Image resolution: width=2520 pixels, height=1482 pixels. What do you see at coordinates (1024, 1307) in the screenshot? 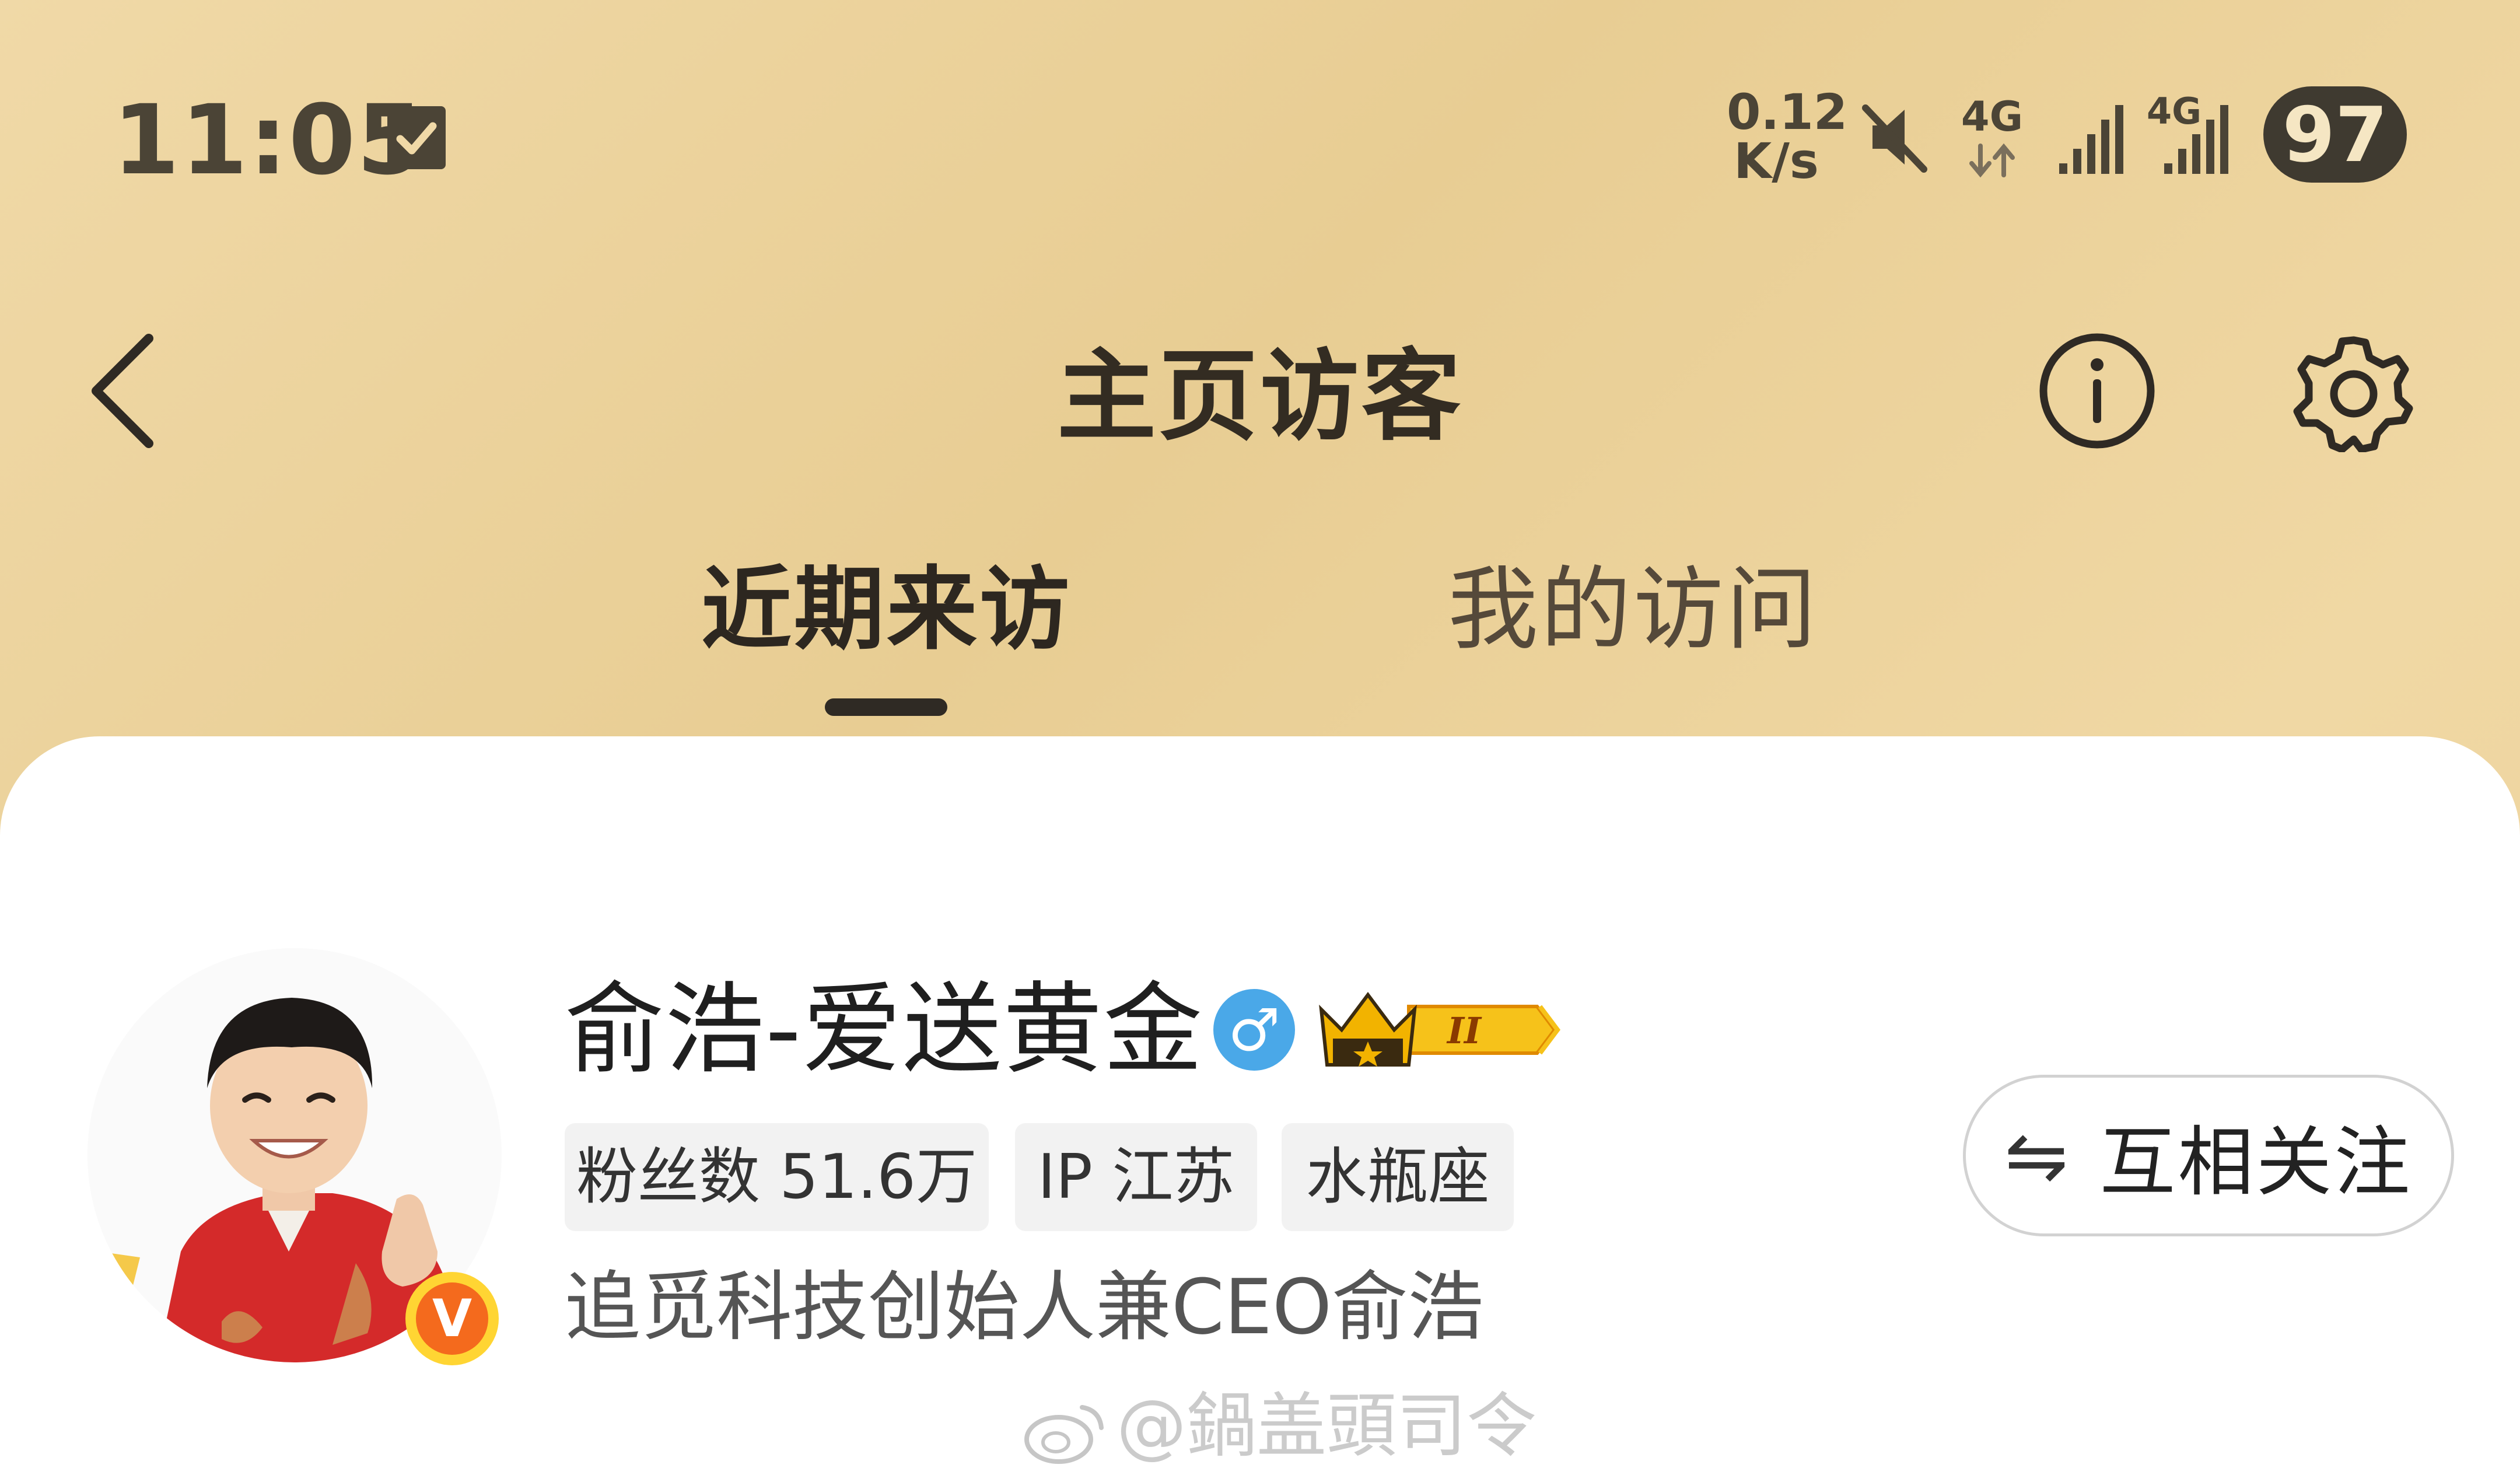
I see `visitor-bio: 追觅科技创始人兼CEO俞浩` at bounding box center [1024, 1307].